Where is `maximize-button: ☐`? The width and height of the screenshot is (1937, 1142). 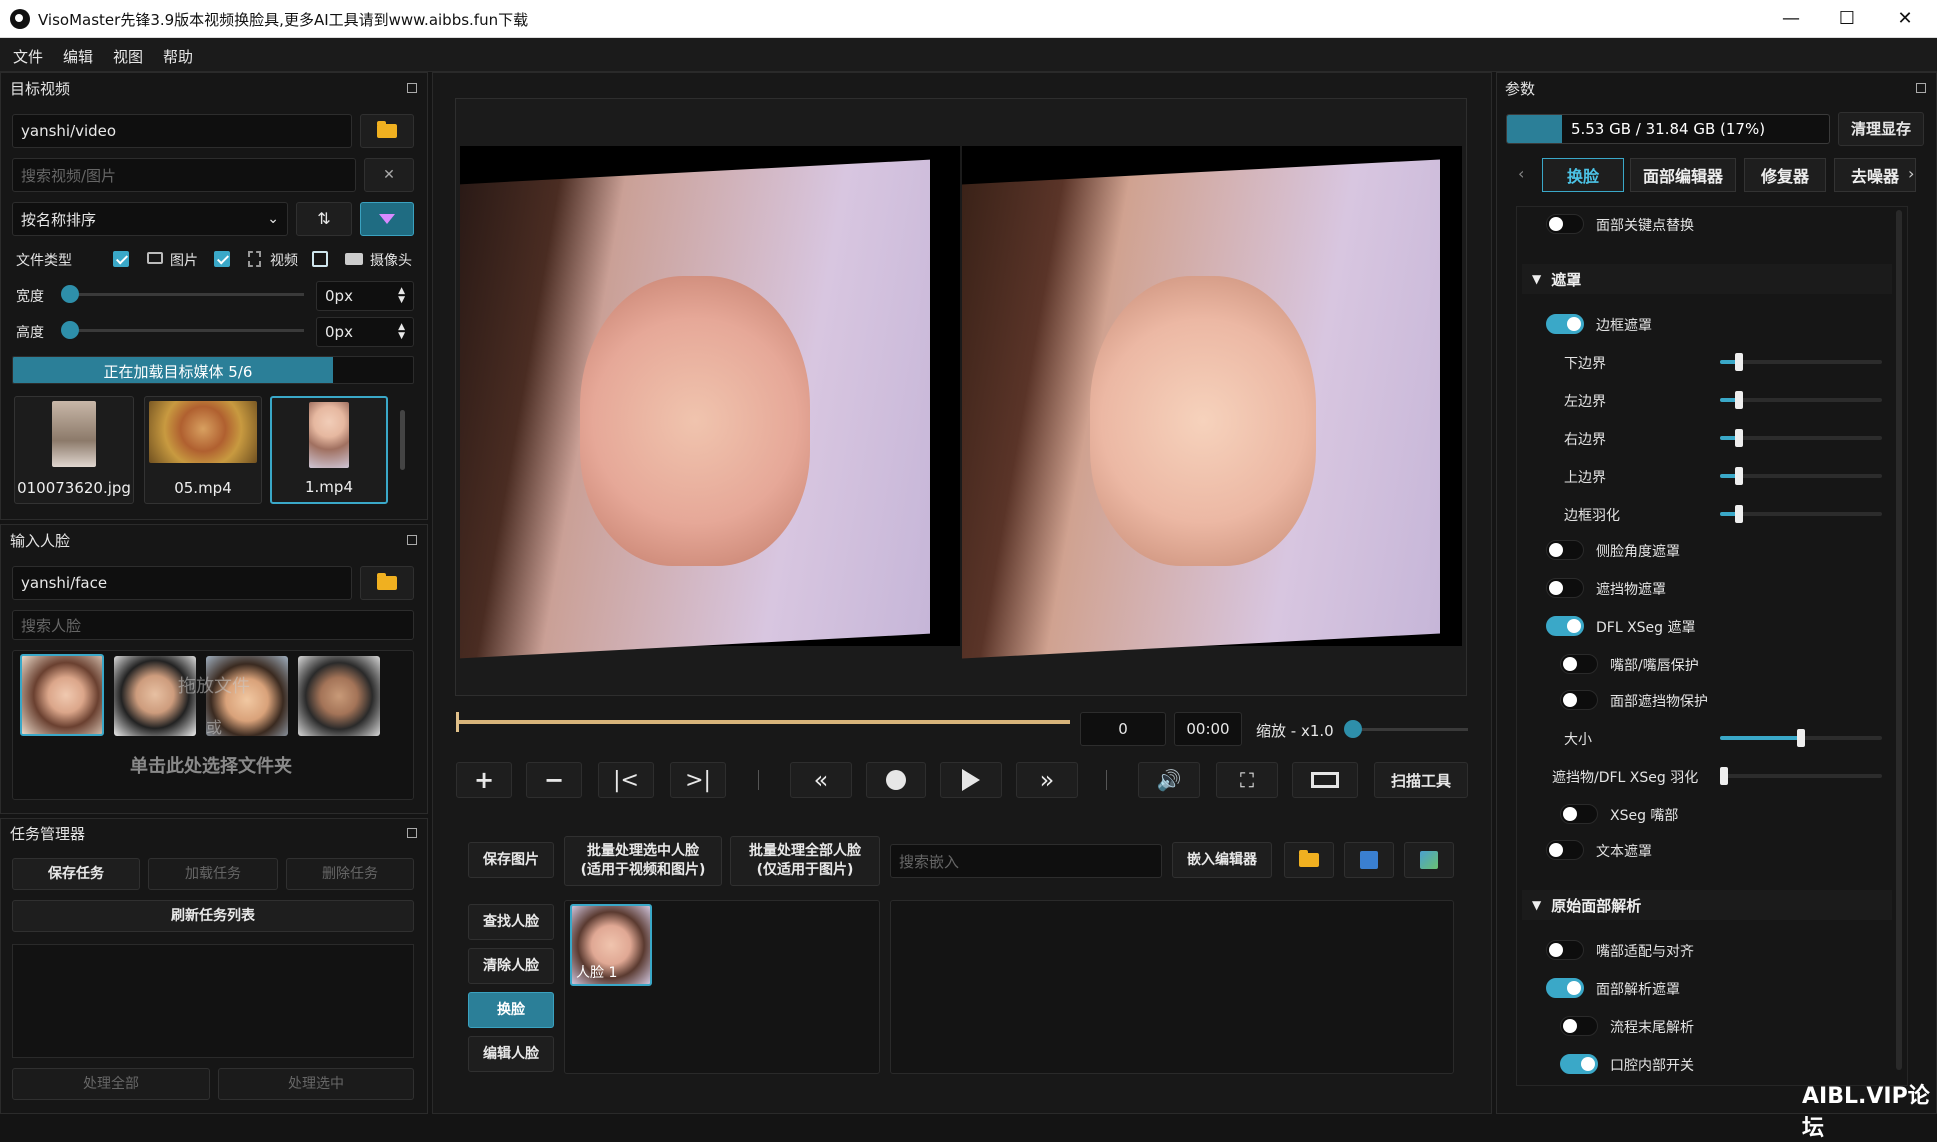 maximize-button: ☐ is located at coordinates (1847, 19).